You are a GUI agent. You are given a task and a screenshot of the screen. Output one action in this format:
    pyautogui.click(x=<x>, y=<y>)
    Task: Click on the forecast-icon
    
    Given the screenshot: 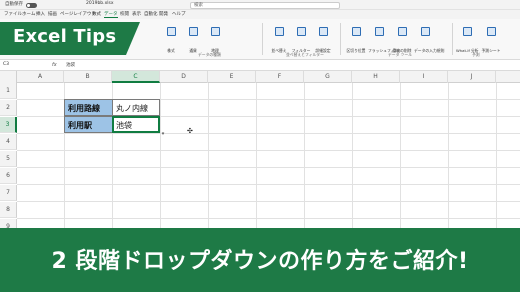 What is the action you would take?
    pyautogui.click(x=491, y=31)
    